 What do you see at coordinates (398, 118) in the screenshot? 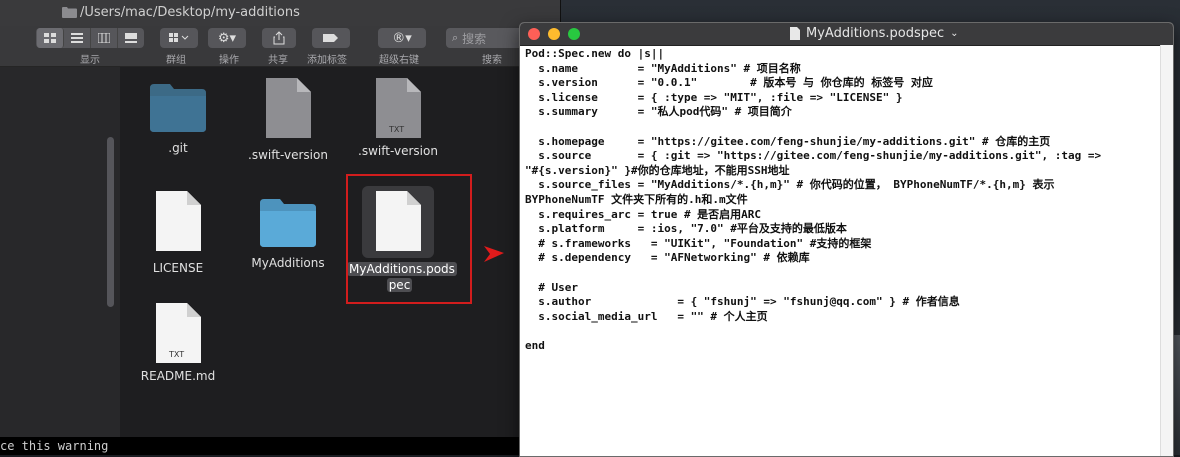
I see `file-item-swift-version-txt: TXT .swift-version` at bounding box center [398, 118].